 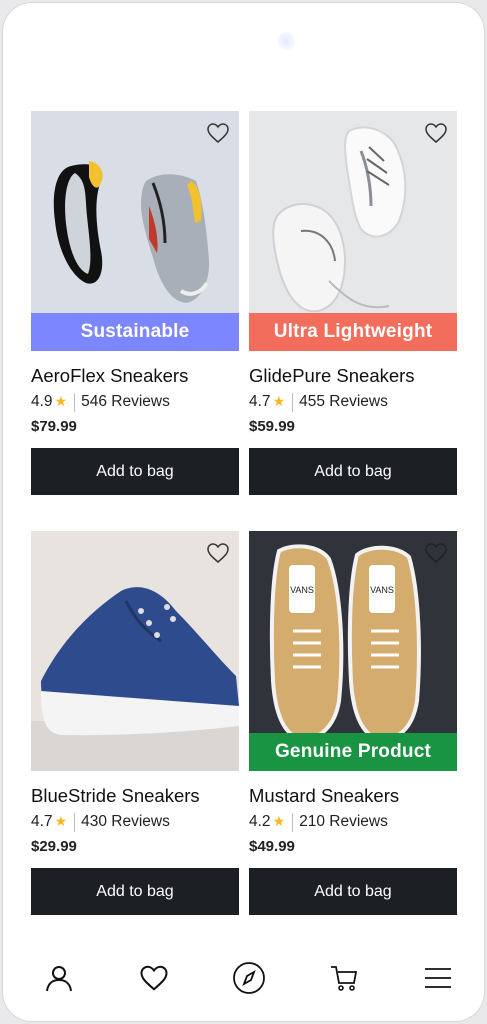 I want to click on product-title: BlueStride Sneakers, so click(x=135, y=796).